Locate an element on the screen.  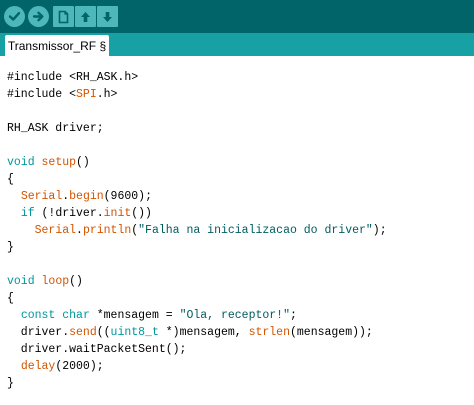
verify-button is located at coordinates (14, 16).